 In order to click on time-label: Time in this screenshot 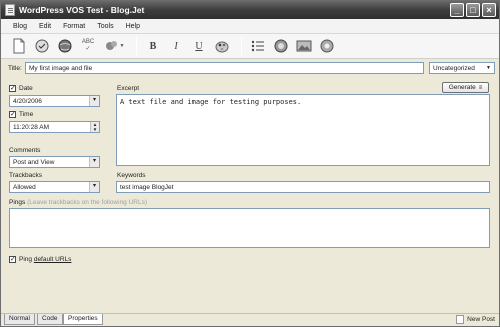, I will do `click(26, 114)`.